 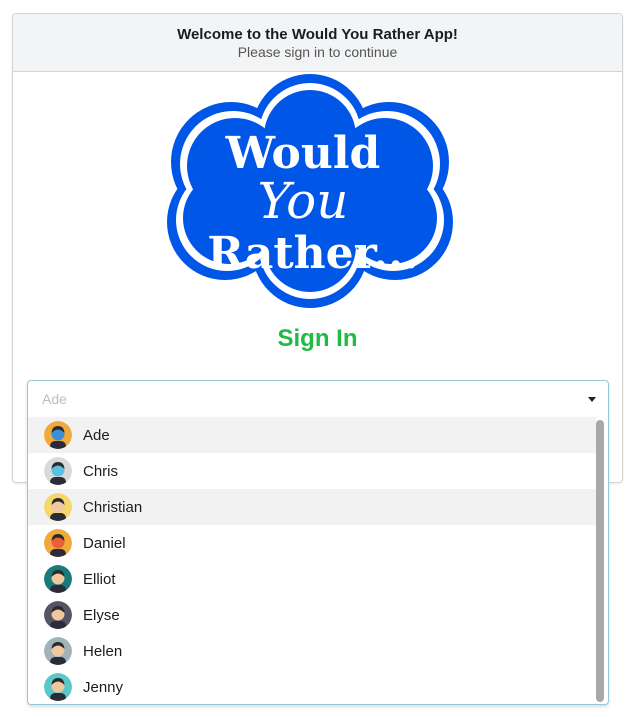 What do you see at coordinates (101, 615) in the screenshot?
I see `user-option-label: Elyse` at bounding box center [101, 615].